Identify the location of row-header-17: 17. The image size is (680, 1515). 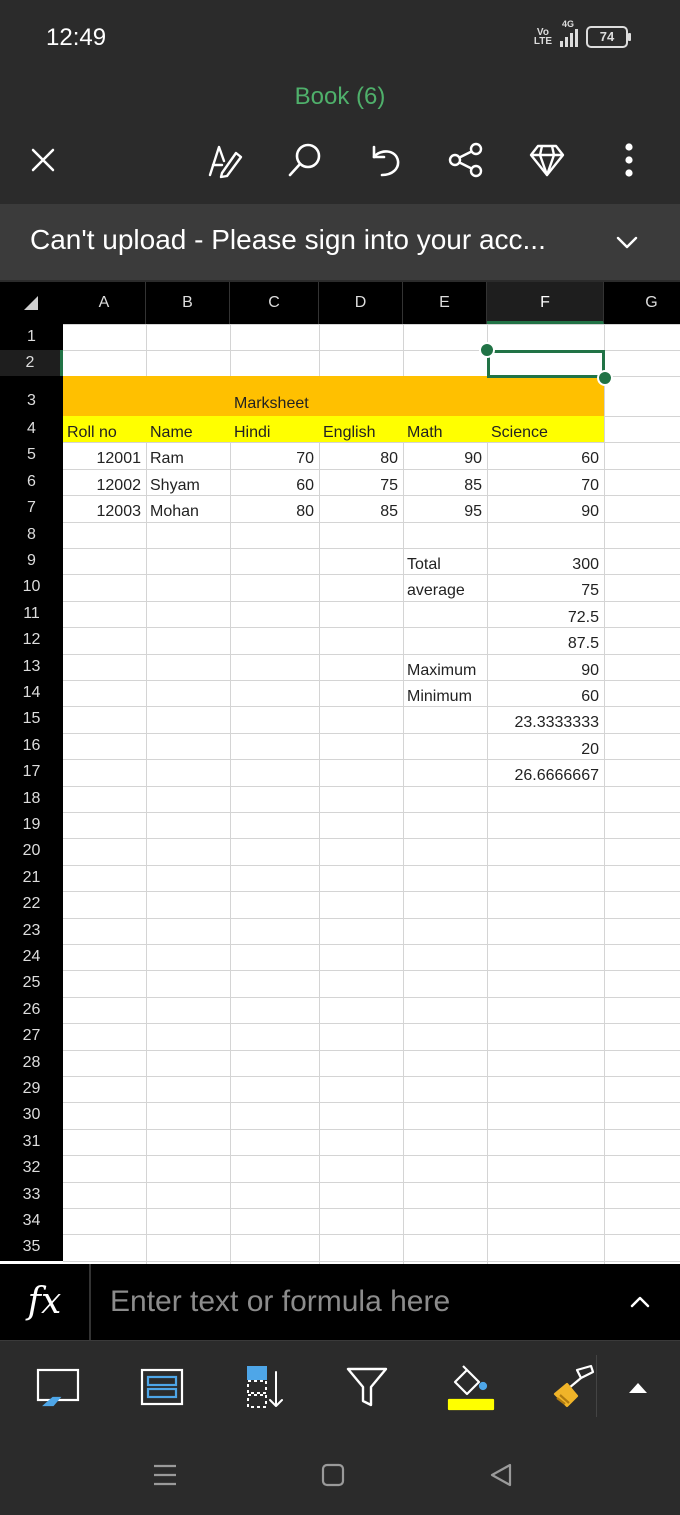
(31, 772).